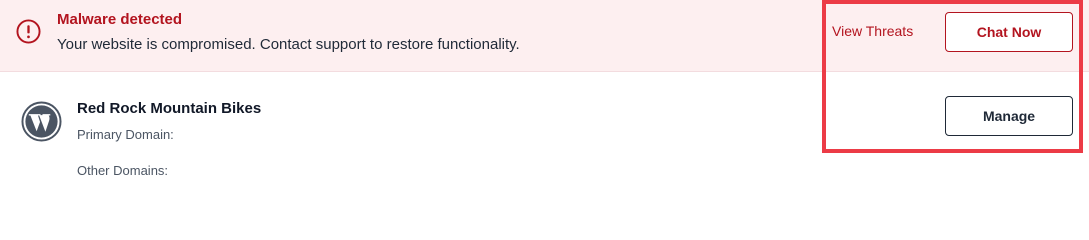 Image resolution: width=1089 pixels, height=240 pixels. I want to click on alert-title: Malware detected, so click(120, 19).